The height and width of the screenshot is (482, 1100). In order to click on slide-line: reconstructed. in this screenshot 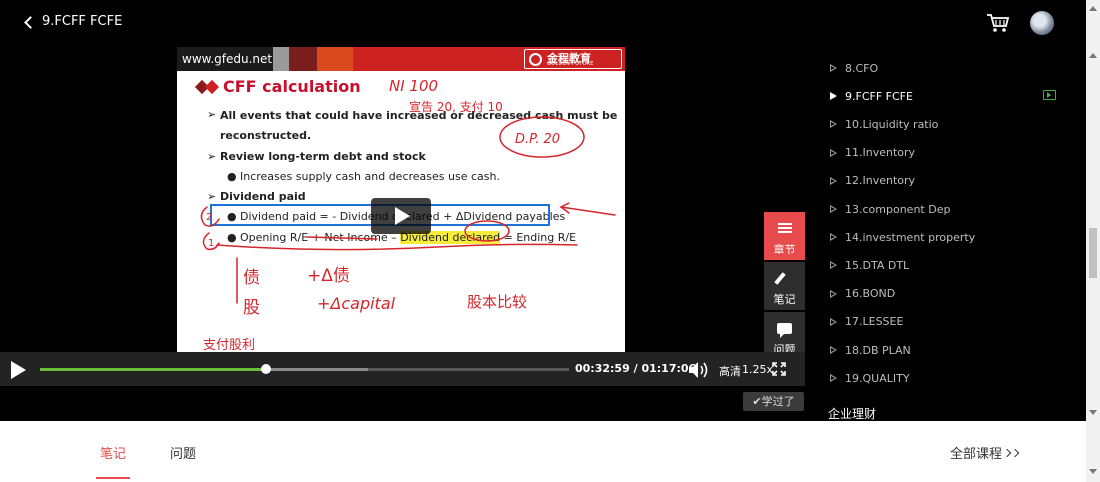, I will do `click(266, 135)`.